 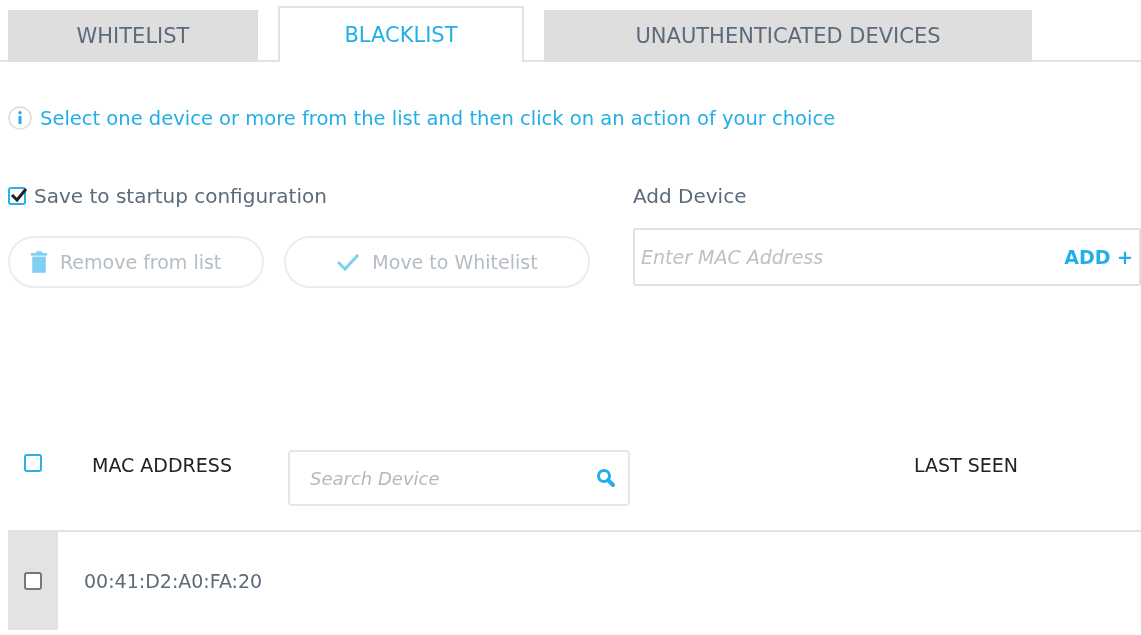 What do you see at coordinates (133, 36) in the screenshot?
I see `tab: WHITELIST` at bounding box center [133, 36].